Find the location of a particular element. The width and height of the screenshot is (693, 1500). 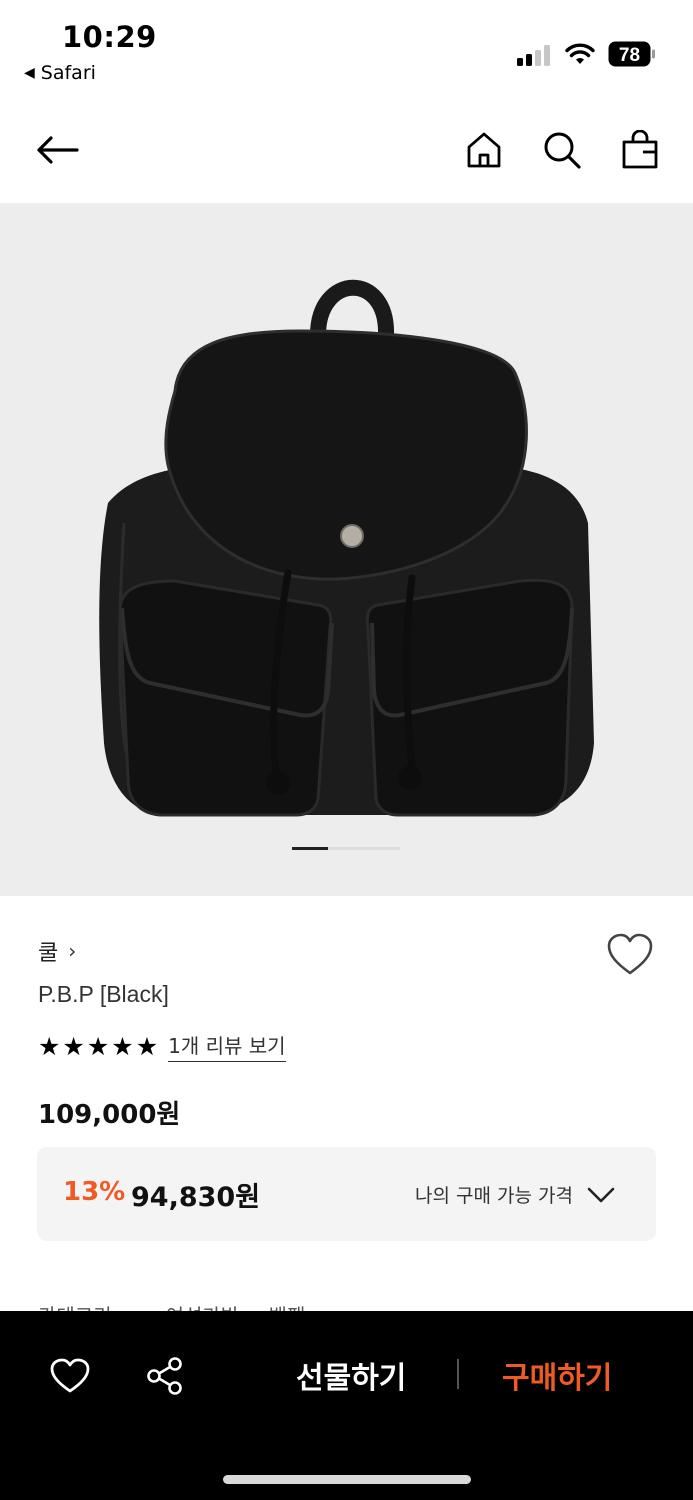

bottom-action-bar: 선물하기 구매하기 is located at coordinates (346, 1405).